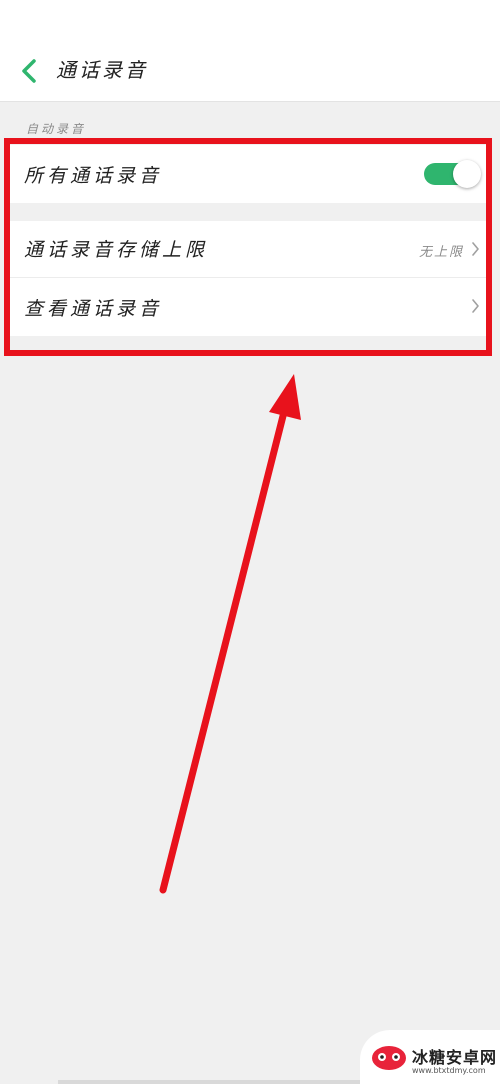  I want to click on watermark-title: 冰糖安卓网, so click(455, 1057).